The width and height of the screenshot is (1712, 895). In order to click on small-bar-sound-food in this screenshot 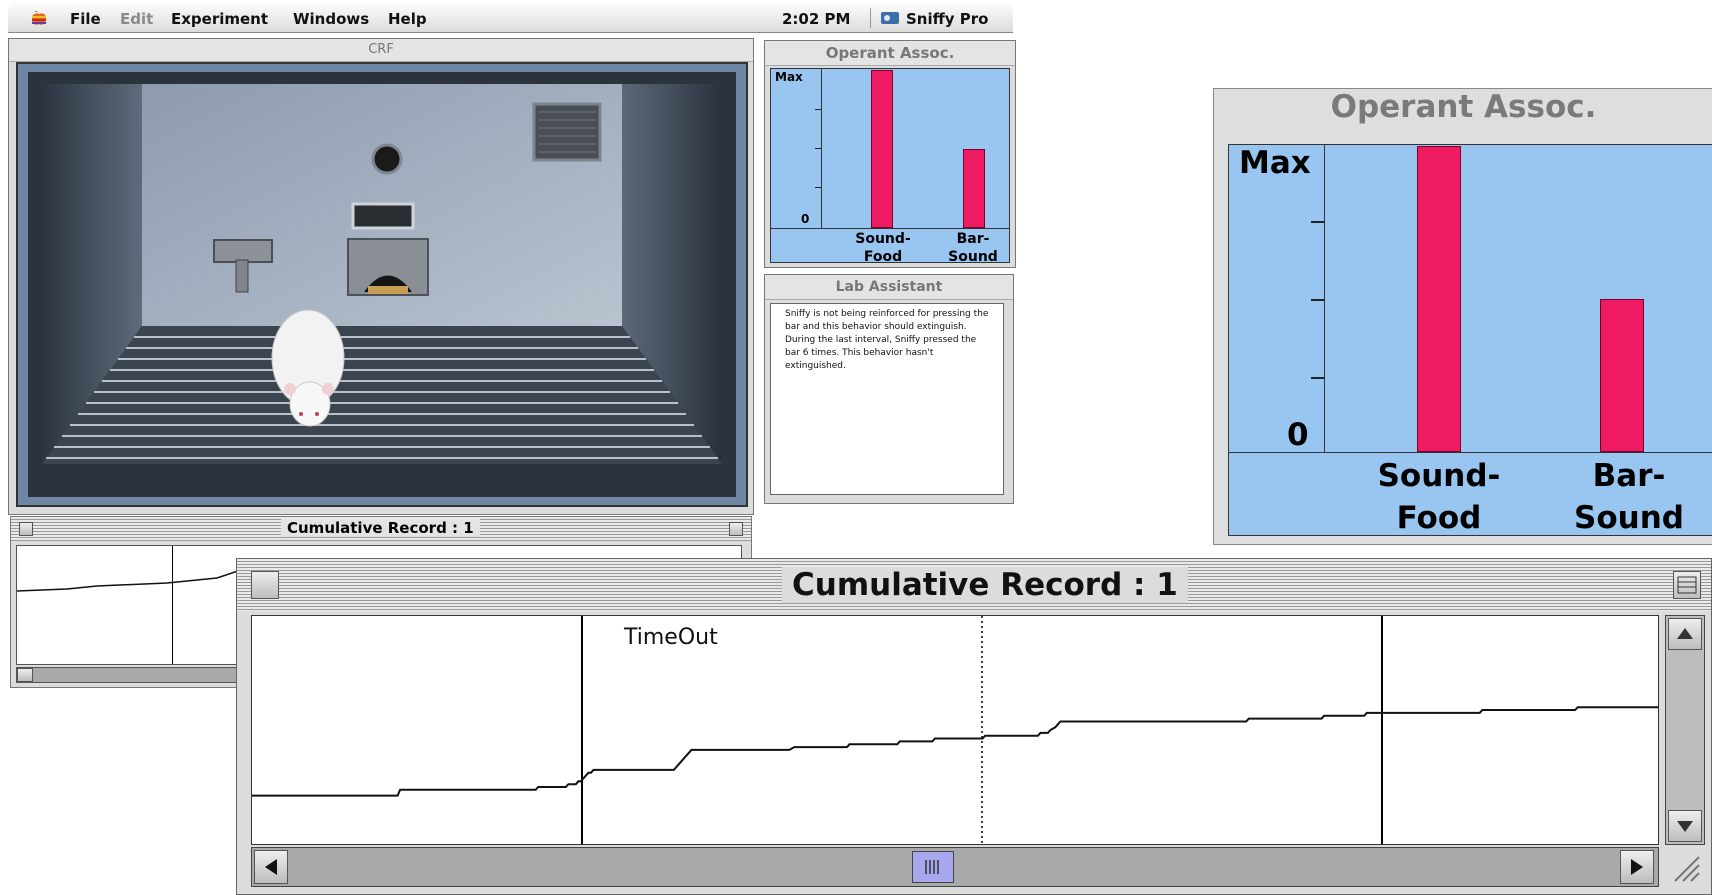, I will do `click(882, 149)`.